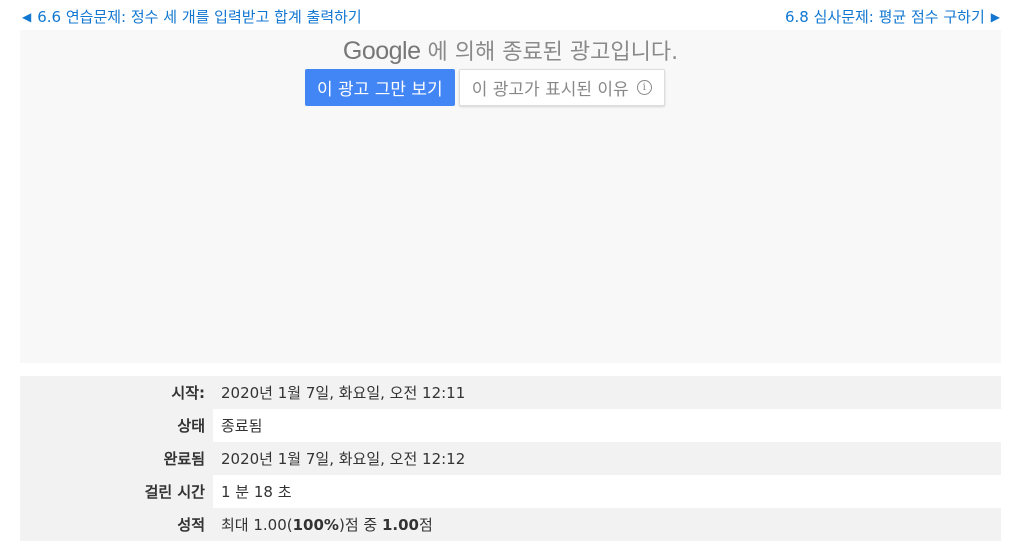  What do you see at coordinates (553, 52) in the screenshot?
I see `ad-closed-text: 에 의해 종료된 광고입니다.` at bounding box center [553, 52].